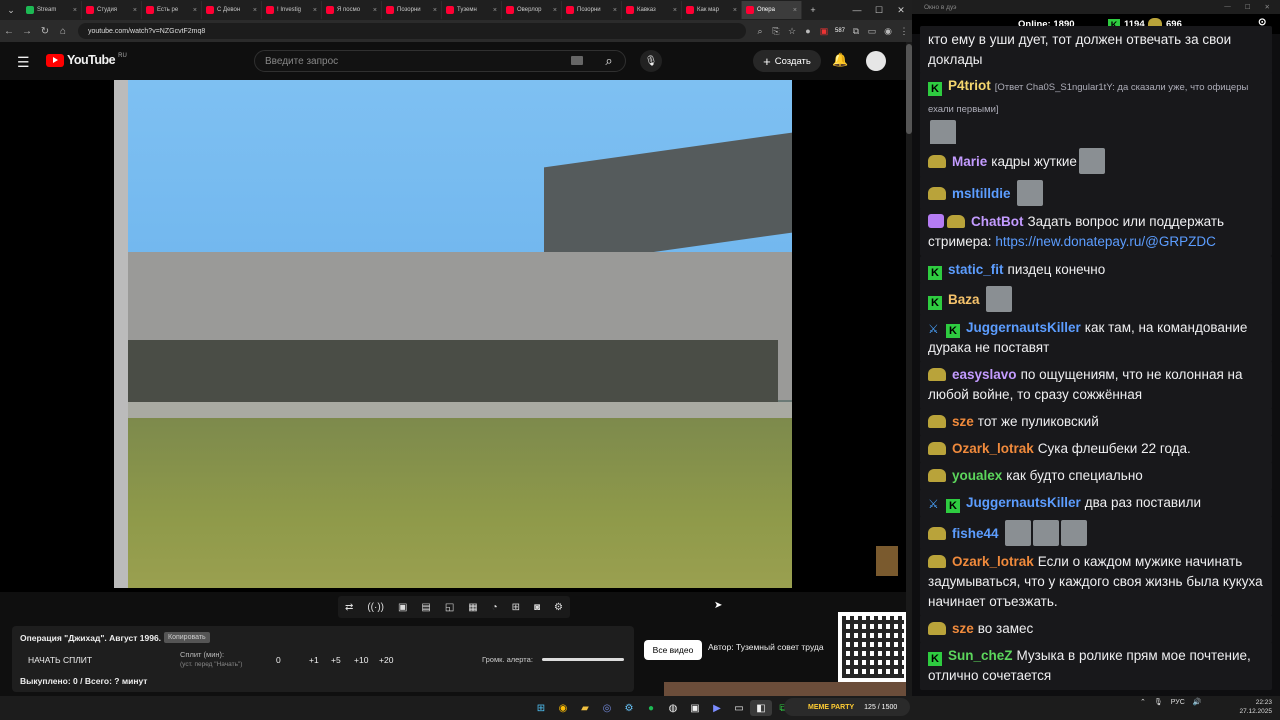 The image size is (1280, 720). Describe the element at coordinates (1143, 702) in the screenshot. I see `tray-chevron-icon: ⌃` at that location.